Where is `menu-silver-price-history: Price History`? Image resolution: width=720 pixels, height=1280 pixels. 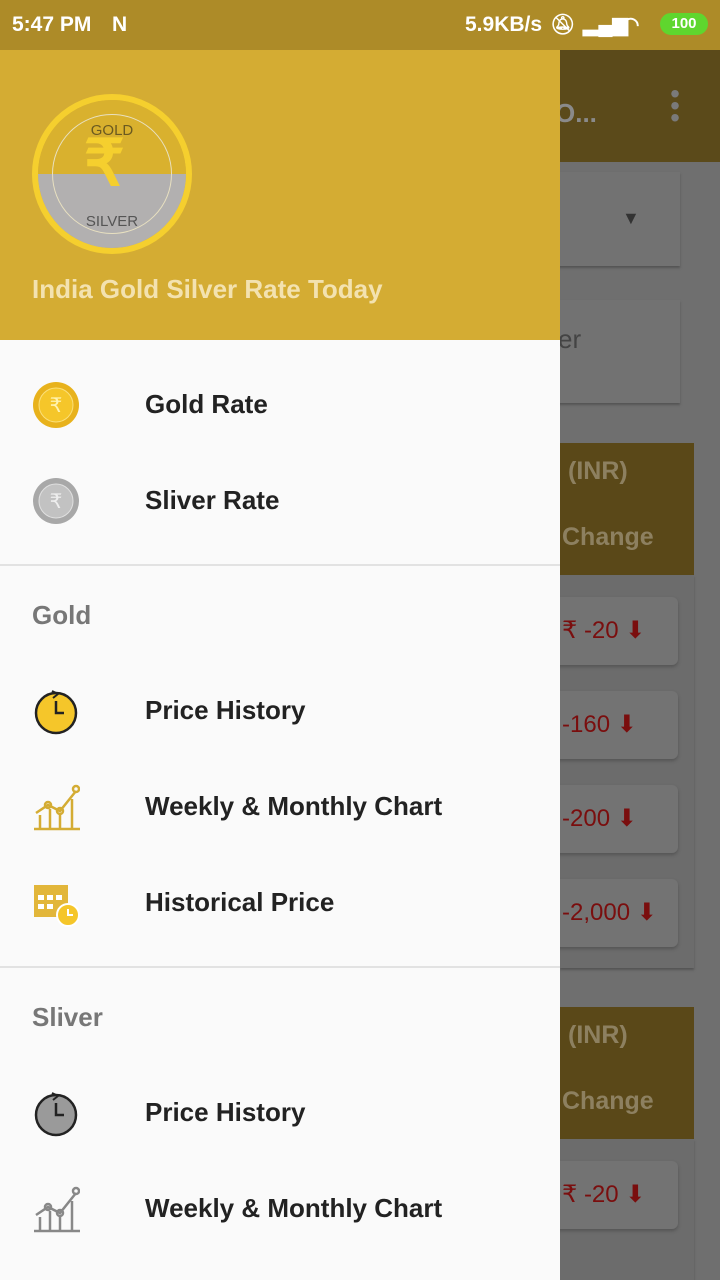 menu-silver-price-history: Price History is located at coordinates (280, 1113).